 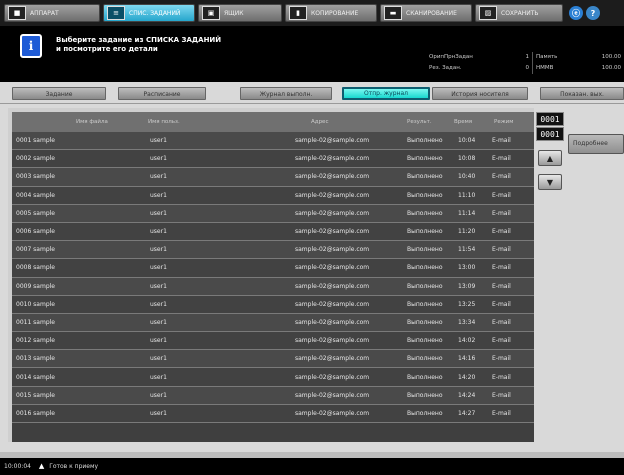 What do you see at coordinates (480, 93) in the screenshot?
I see `subtab-media-history: История носителя` at bounding box center [480, 93].